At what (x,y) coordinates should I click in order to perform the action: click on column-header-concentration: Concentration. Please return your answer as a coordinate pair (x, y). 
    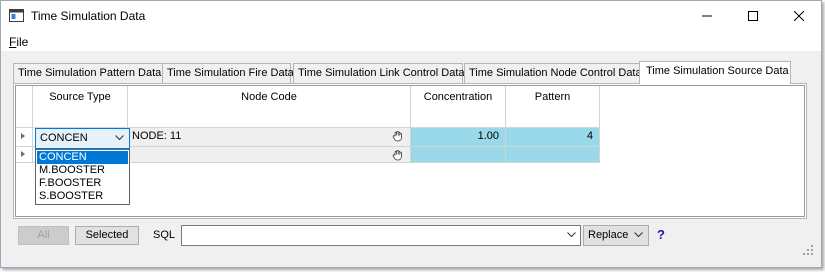
    Looking at the image, I should click on (458, 107).